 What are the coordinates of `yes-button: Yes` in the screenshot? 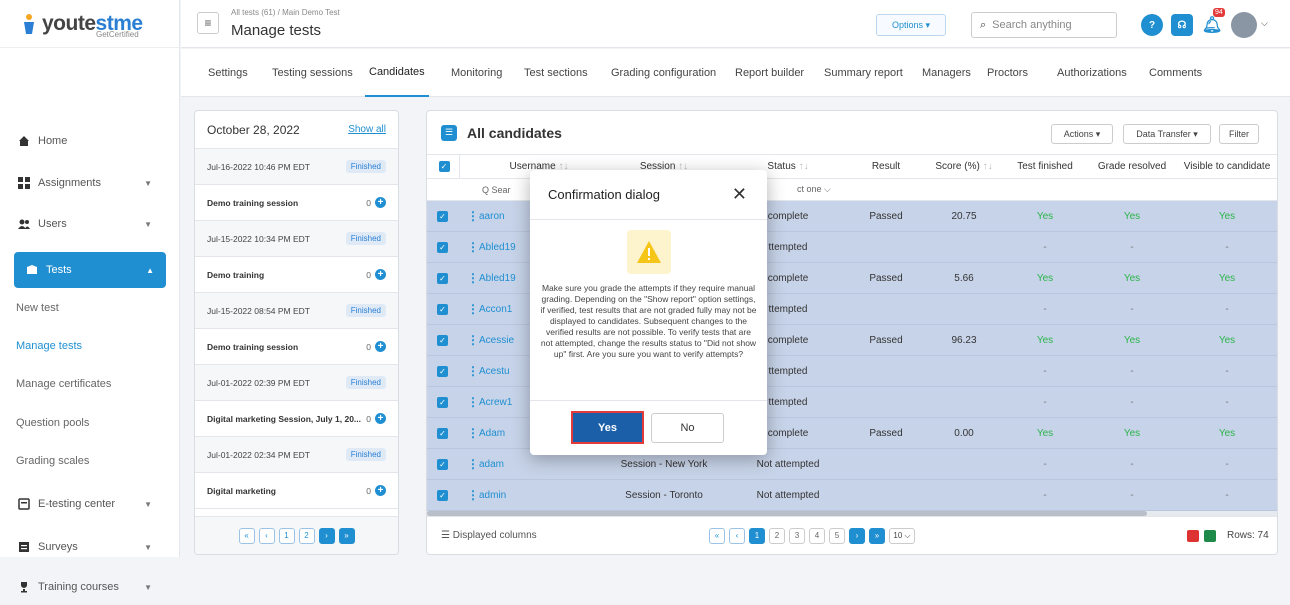 It's located at (607, 427).